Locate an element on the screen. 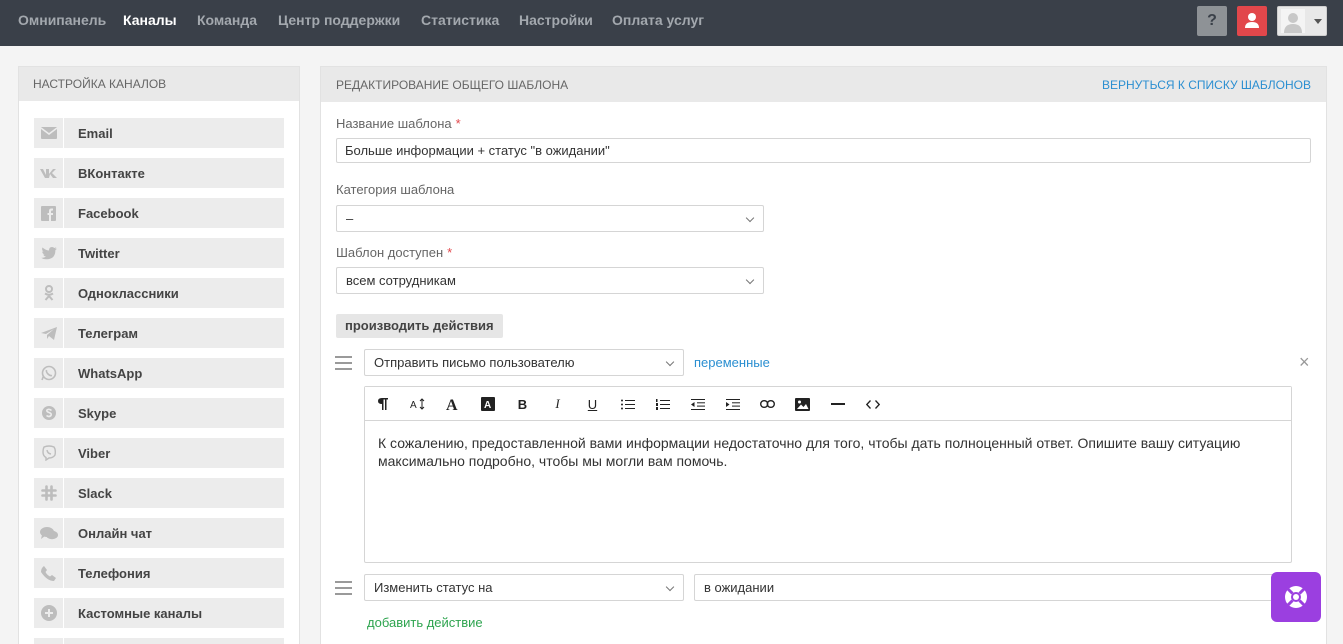 Image resolution: width=1343 pixels, height=644 pixels. slack-icon is located at coordinates (49, 493).